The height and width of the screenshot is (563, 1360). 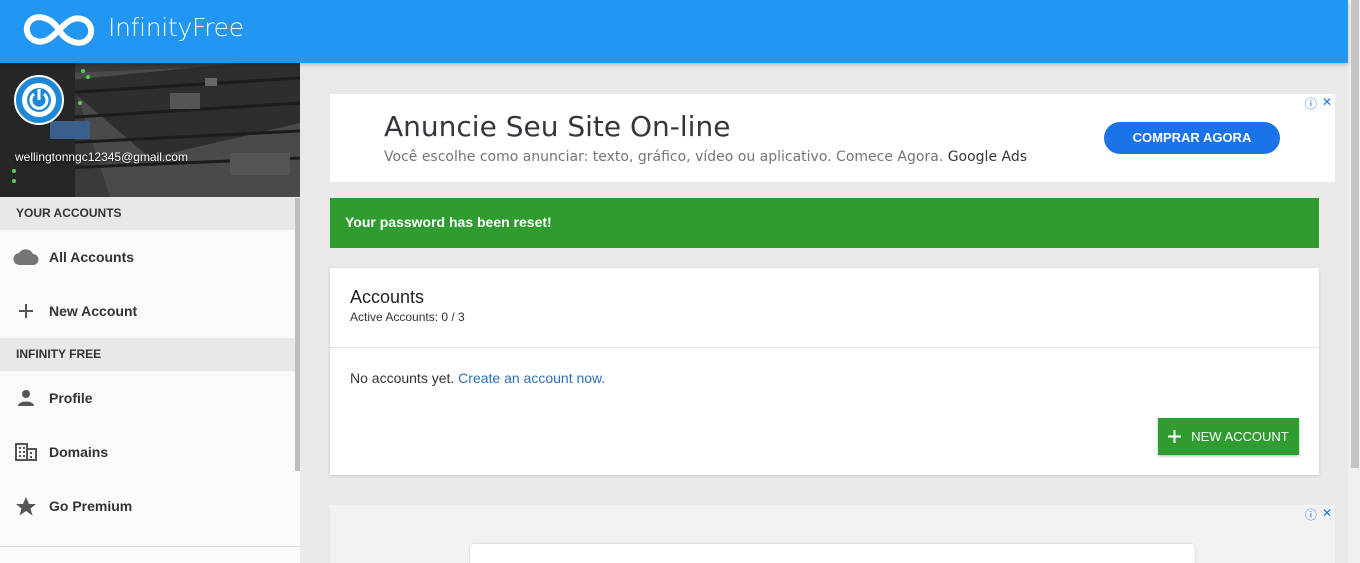 I want to click on ad-content, so click(x=832, y=553).